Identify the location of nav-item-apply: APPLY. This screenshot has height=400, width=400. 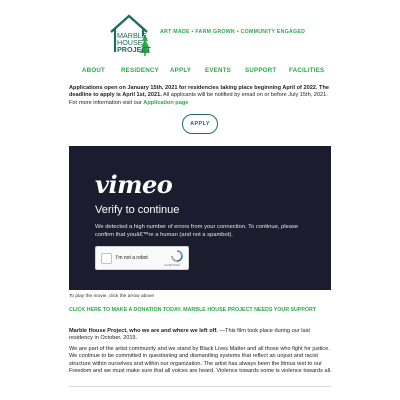
(180, 70).